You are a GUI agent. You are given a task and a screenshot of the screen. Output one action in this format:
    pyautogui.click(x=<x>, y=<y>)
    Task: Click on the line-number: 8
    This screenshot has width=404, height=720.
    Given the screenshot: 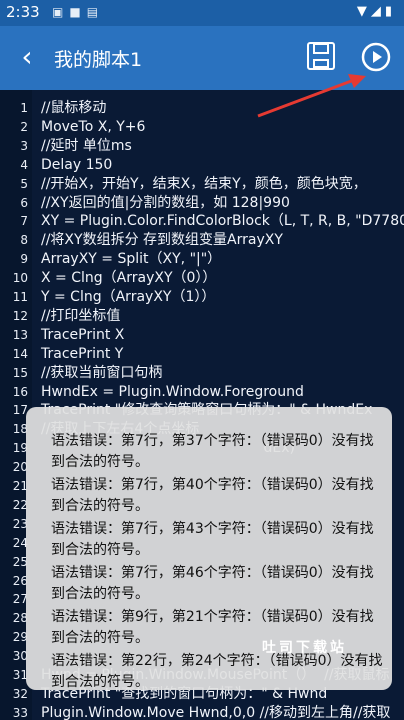 What is the action you would take?
    pyautogui.click(x=24, y=240)
    